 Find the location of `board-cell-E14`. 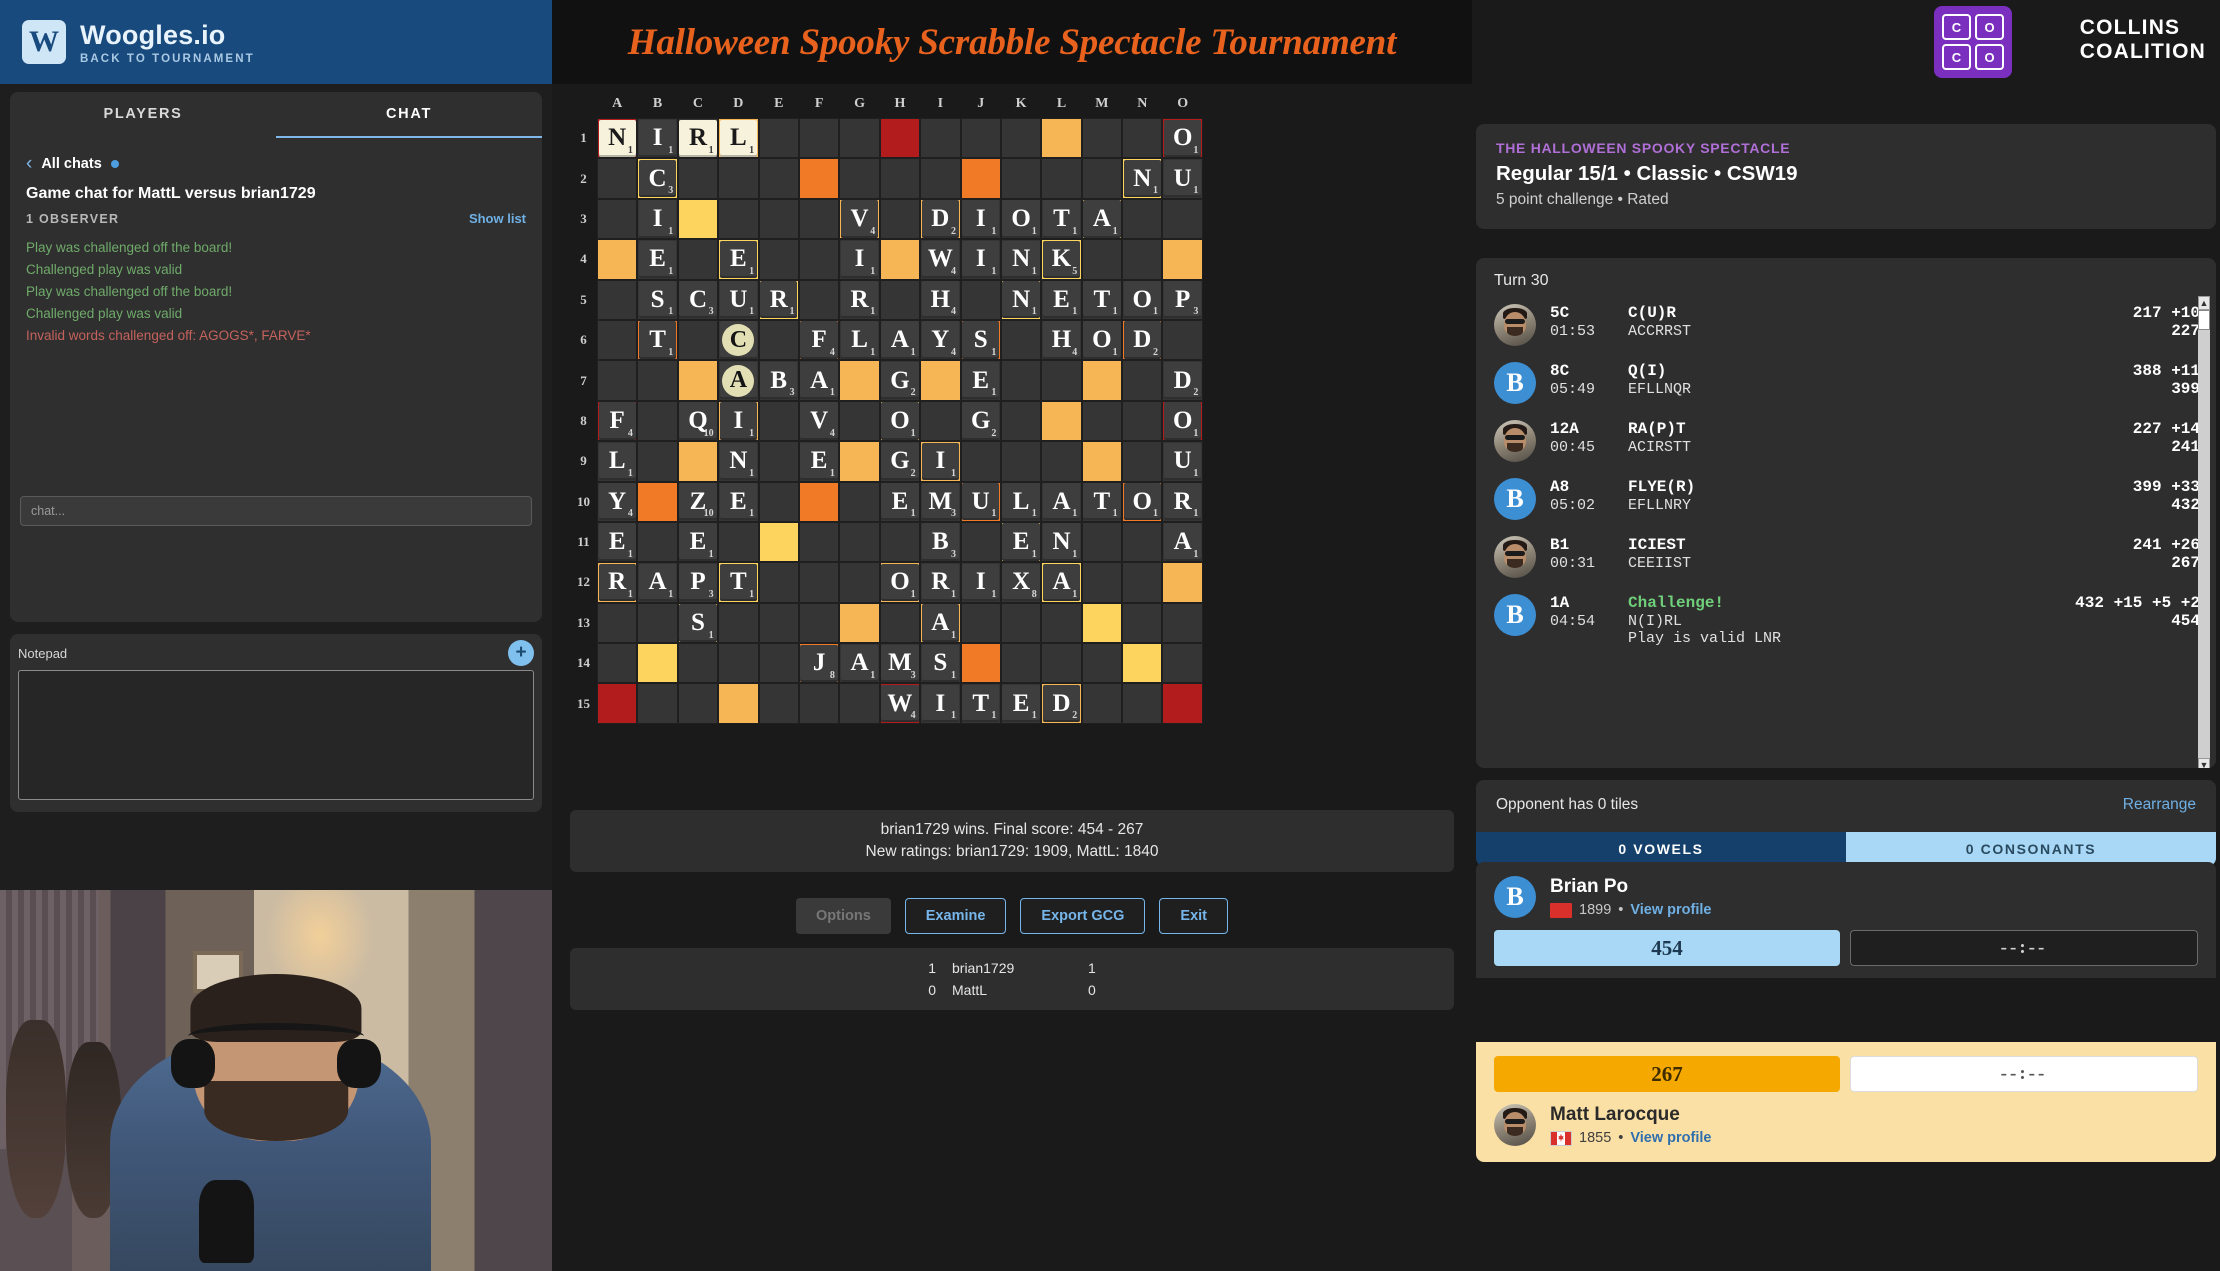

board-cell-E14 is located at coordinates (778, 663).